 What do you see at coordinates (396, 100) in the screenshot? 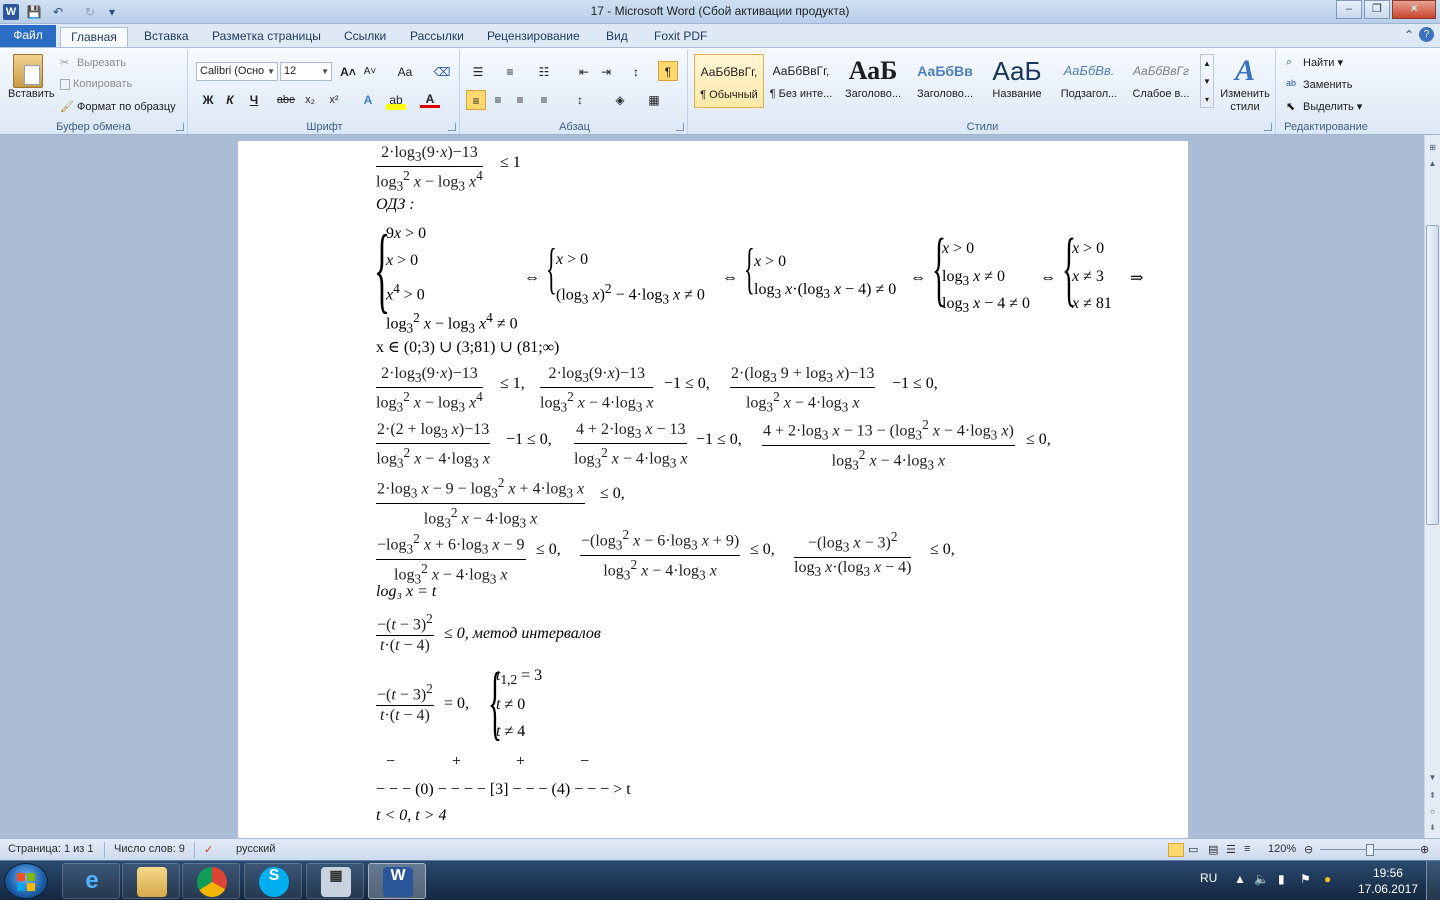
I see `highlight-icon: ab` at bounding box center [396, 100].